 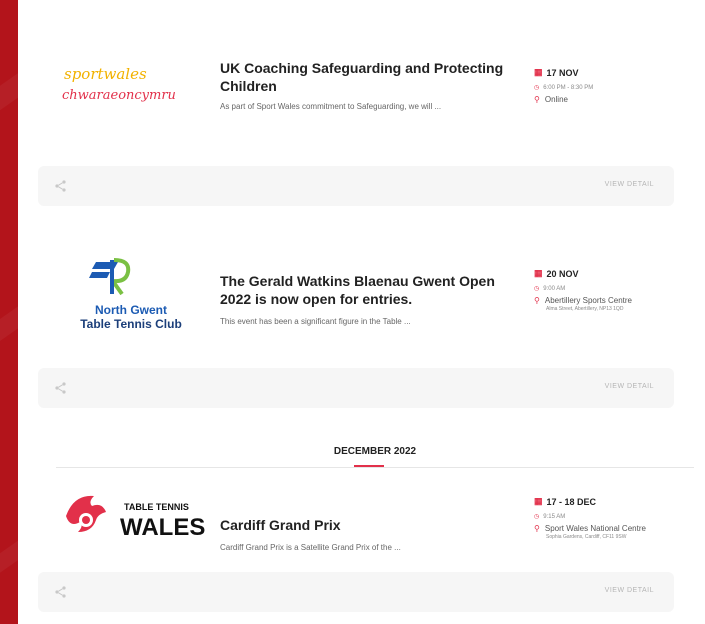 I want to click on svg-text: sportwales, so click(x=105, y=74).